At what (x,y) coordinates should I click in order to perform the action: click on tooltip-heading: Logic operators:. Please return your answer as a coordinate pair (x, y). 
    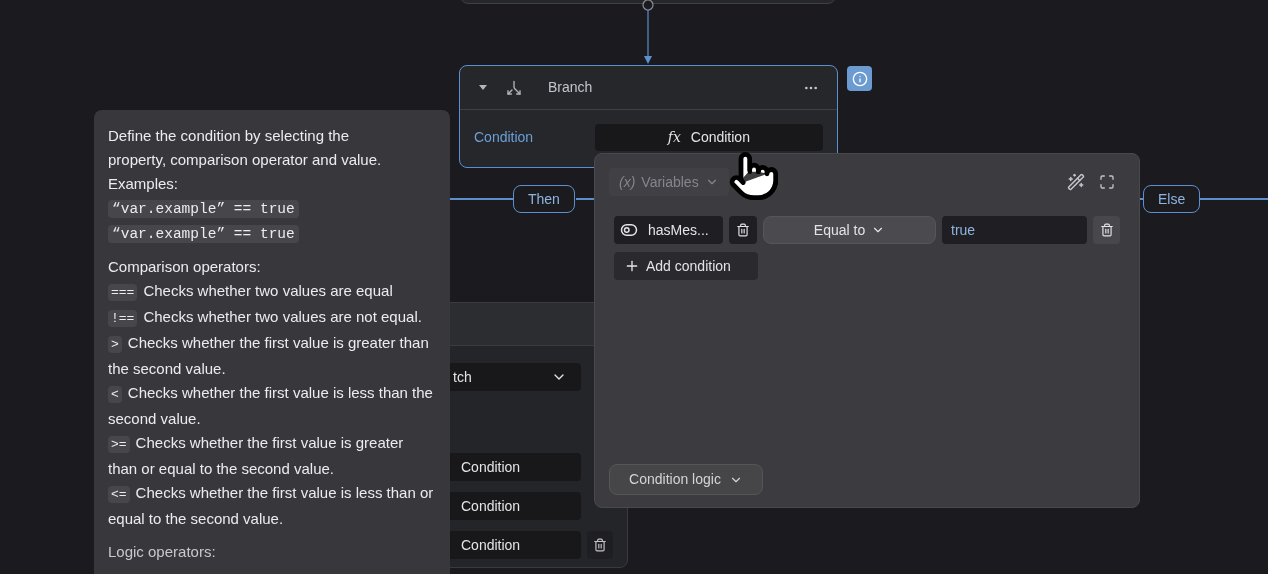
    Looking at the image, I should click on (162, 552).